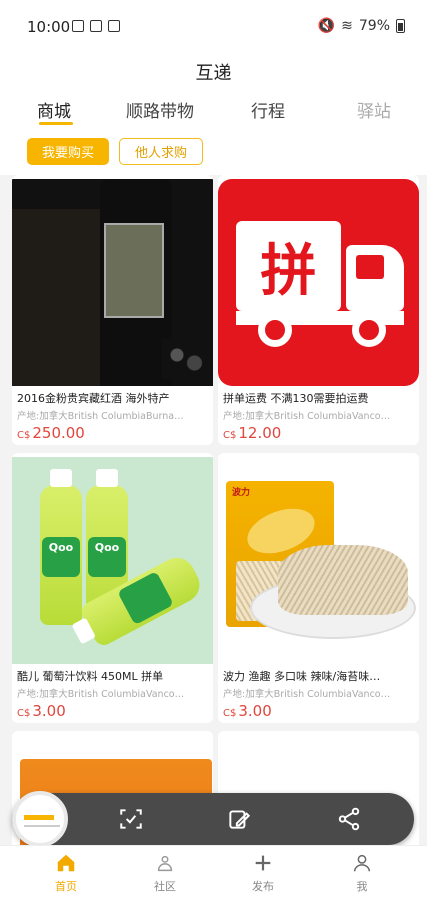  What do you see at coordinates (318, 560) in the screenshot?
I see `fish-snack-image: 波力` at bounding box center [318, 560].